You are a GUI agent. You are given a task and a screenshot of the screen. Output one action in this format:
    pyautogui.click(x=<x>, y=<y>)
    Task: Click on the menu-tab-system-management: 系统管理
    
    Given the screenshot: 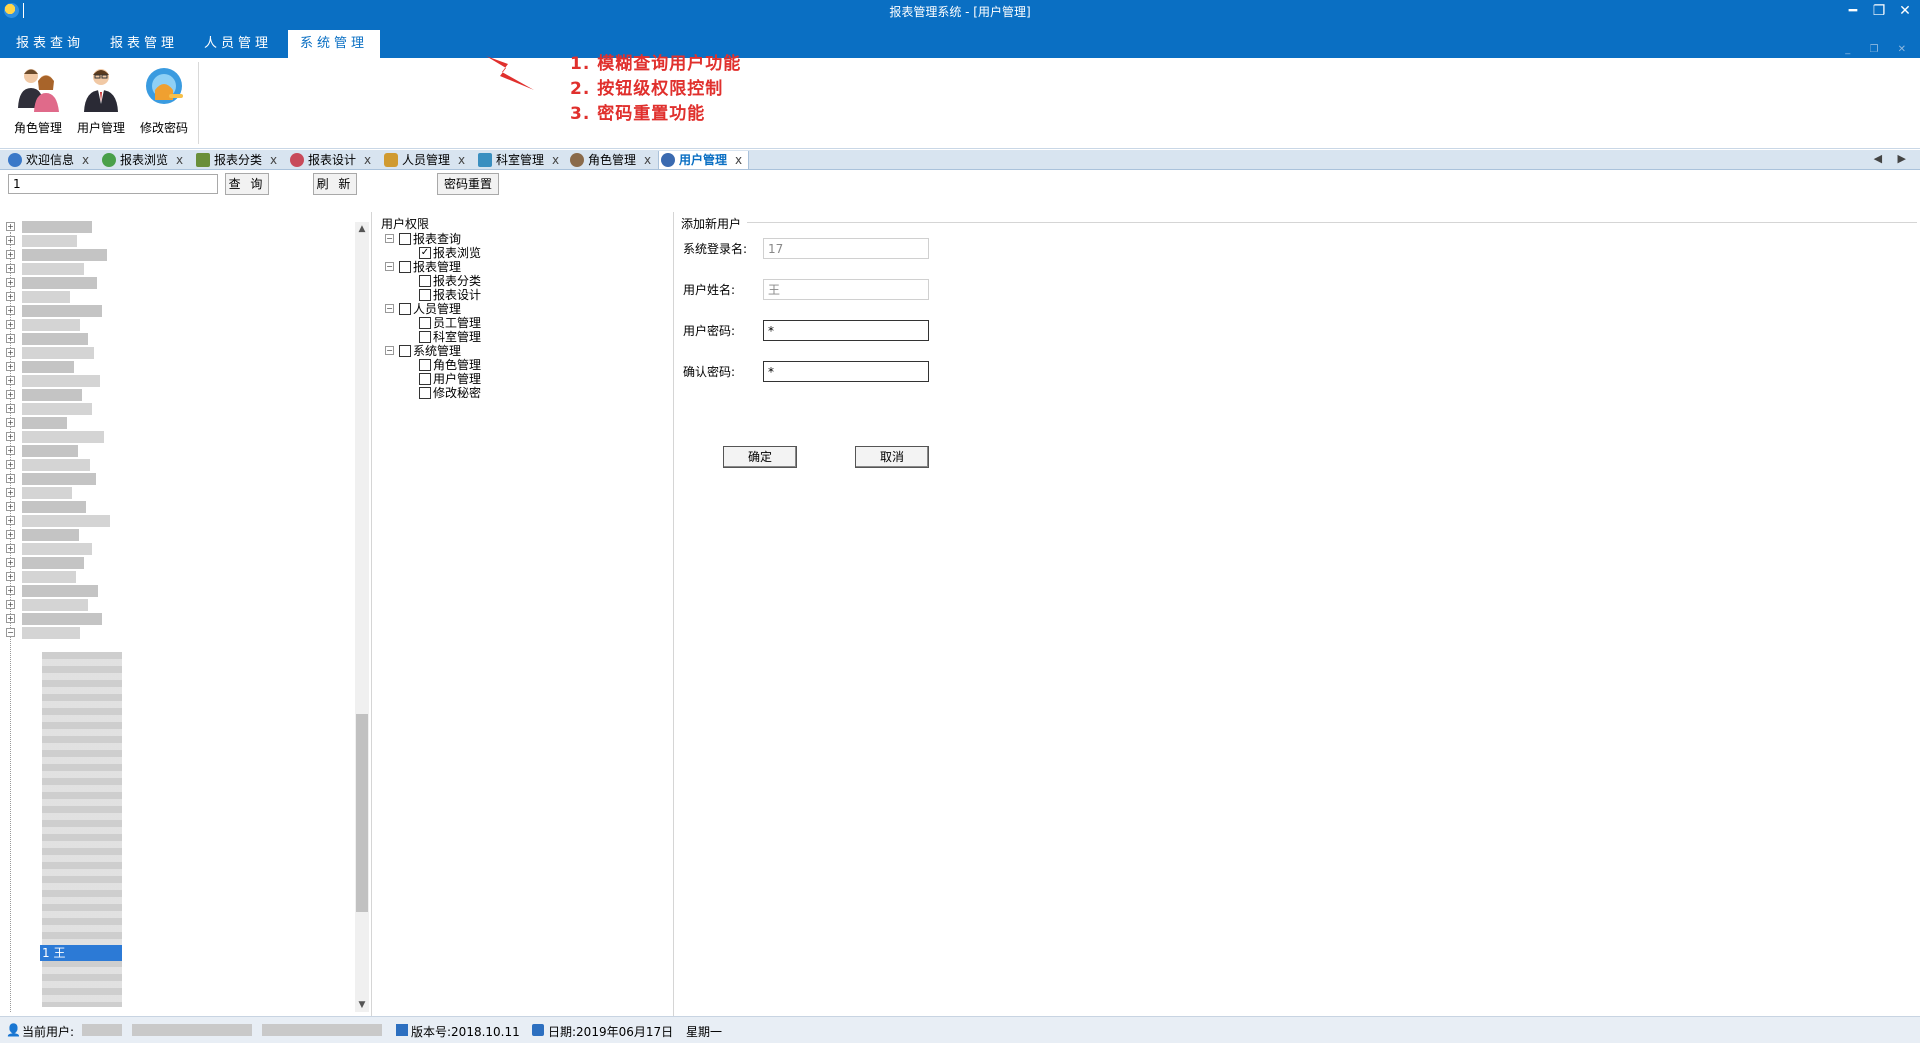 What is the action you would take?
    pyautogui.click(x=334, y=44)
    